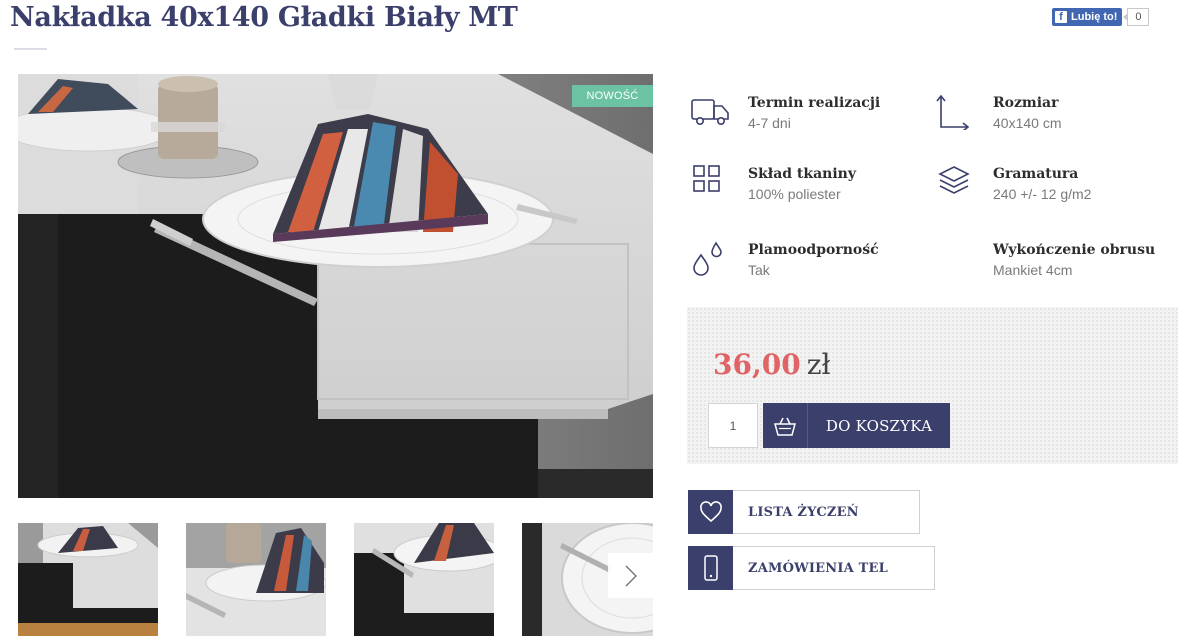  I want to click on product-price: 36,00 zł, so click(772, 364).